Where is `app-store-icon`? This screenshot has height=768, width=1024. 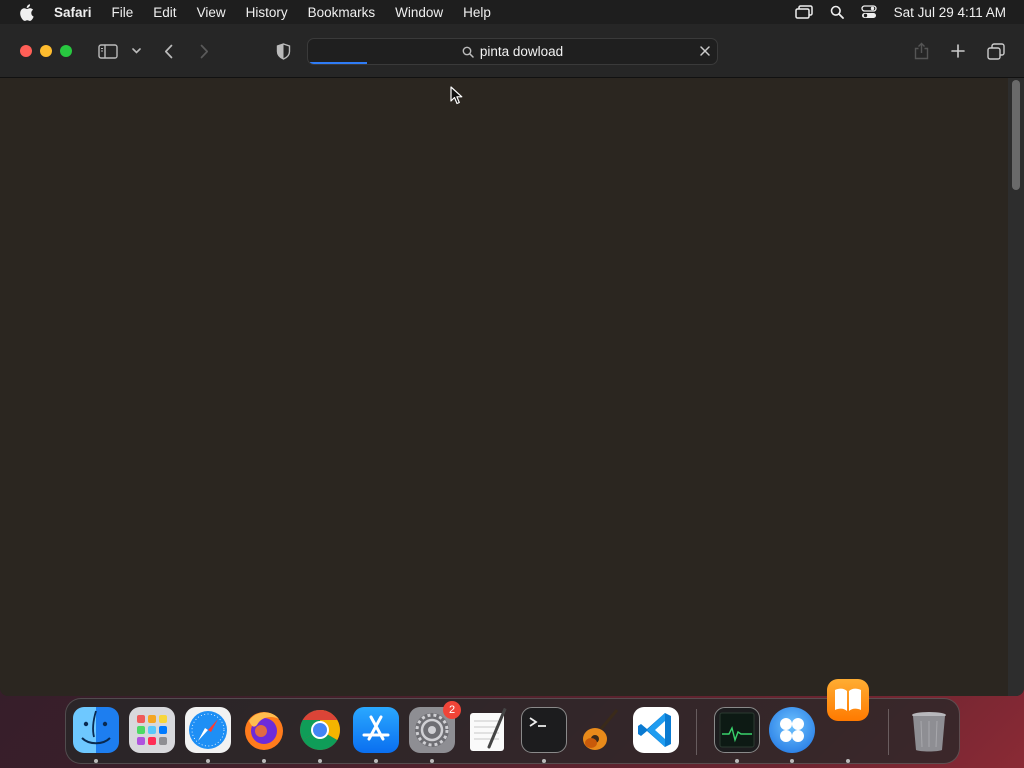 app-store-icon is located at coordinates (376, 730).